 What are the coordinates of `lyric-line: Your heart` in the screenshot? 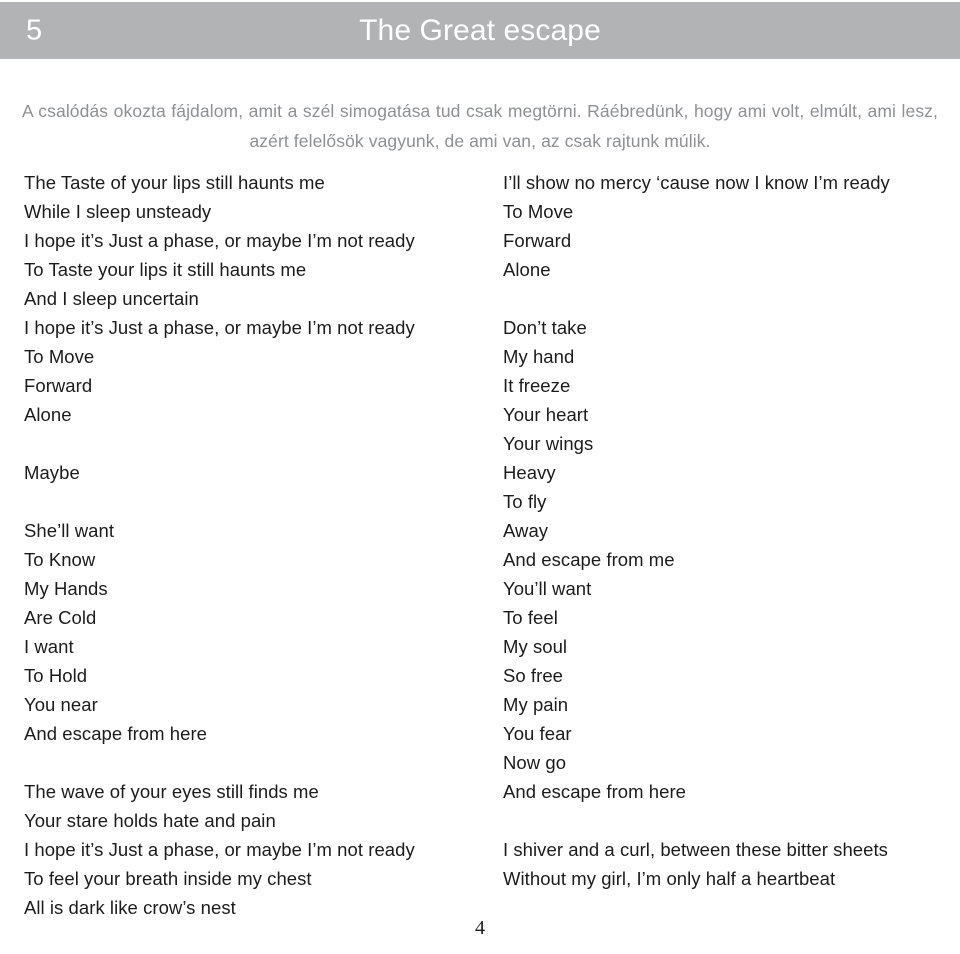 It's located at (546, 414).